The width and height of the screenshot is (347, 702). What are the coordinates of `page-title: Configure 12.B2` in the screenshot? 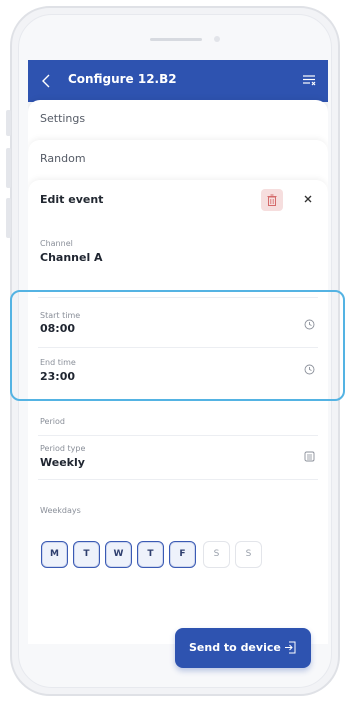 It's located at (122, 79).